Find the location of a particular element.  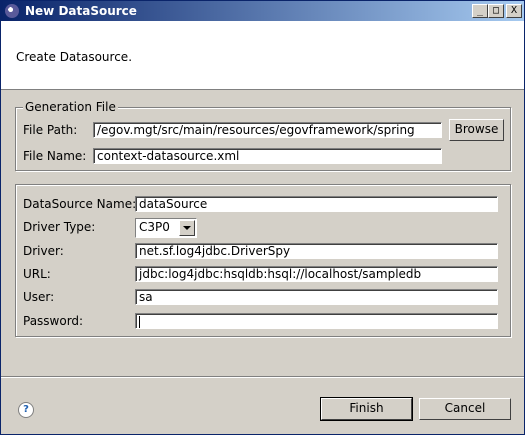

datasource-name-label: DataSource Name: is located at coordinates (80, 204).